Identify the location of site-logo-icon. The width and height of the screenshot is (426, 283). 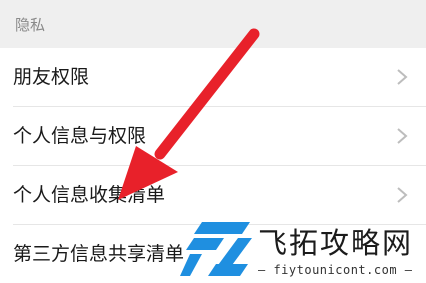
(216, 249).